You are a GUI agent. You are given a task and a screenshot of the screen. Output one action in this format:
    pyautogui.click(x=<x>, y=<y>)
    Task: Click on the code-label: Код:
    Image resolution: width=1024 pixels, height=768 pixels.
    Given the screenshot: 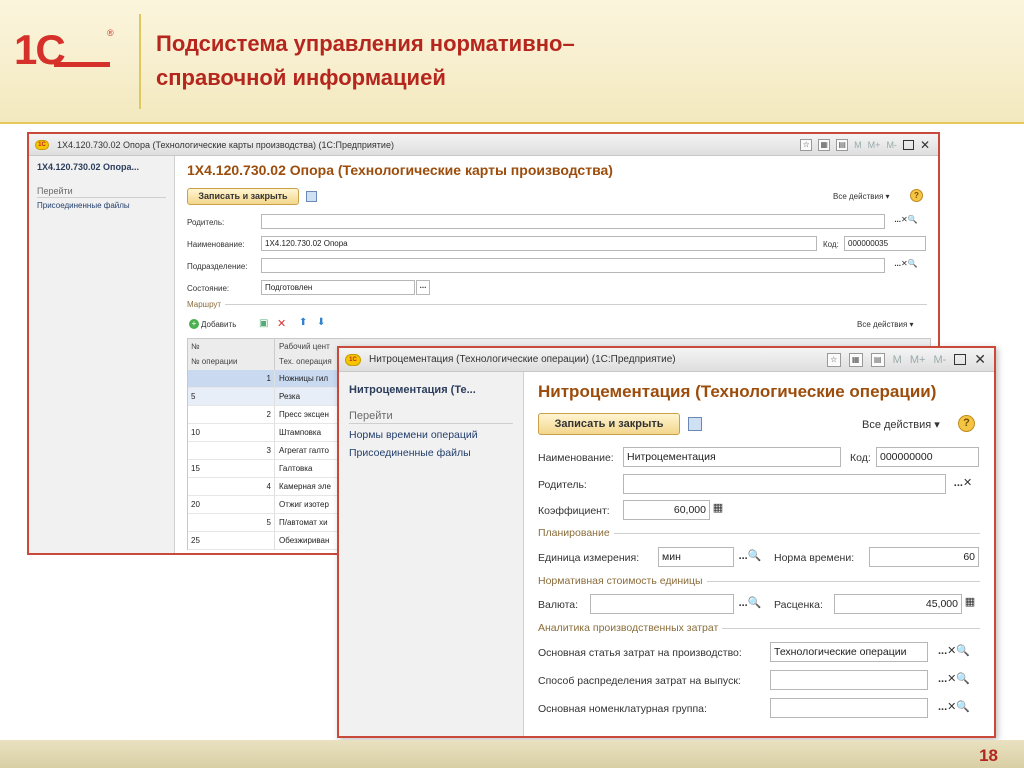 What is the action you would take?
    pyautogui.click(x=860, y=458)
    